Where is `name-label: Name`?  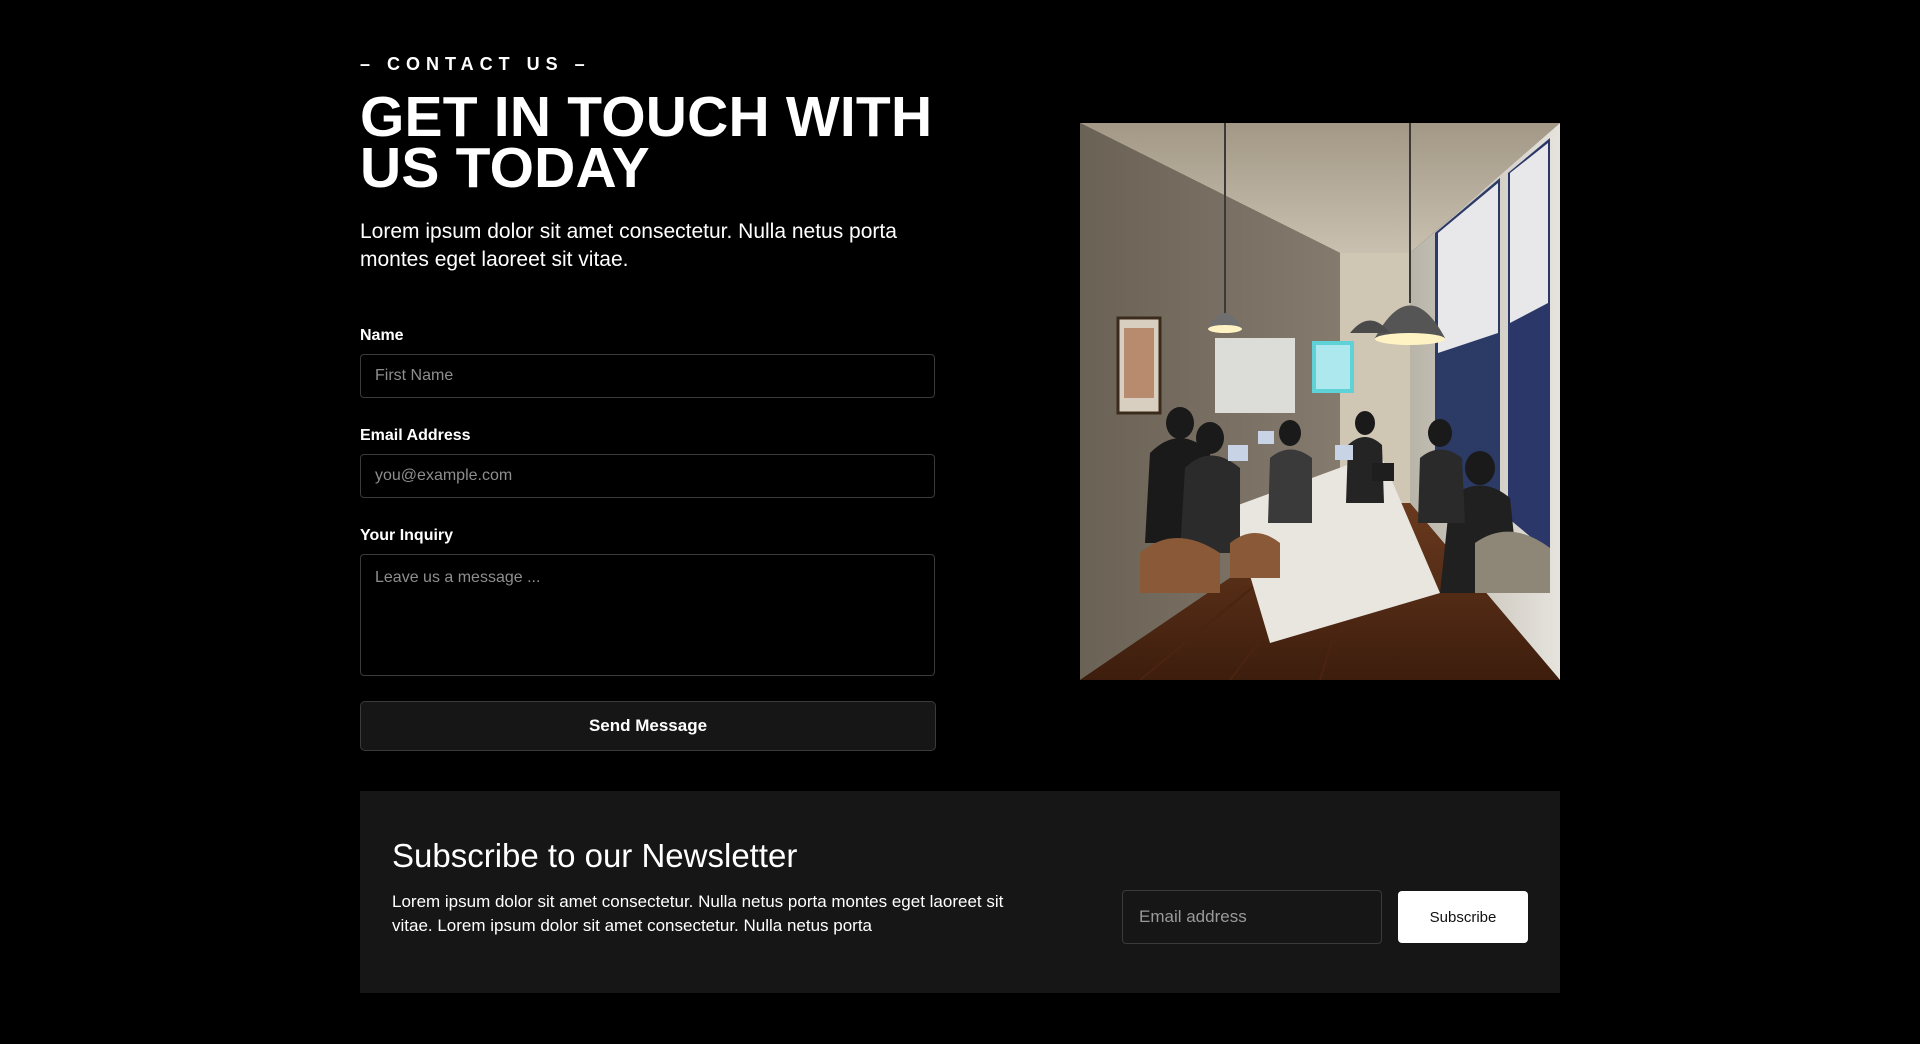
name-label: Name is located at coordinates (382, 335).